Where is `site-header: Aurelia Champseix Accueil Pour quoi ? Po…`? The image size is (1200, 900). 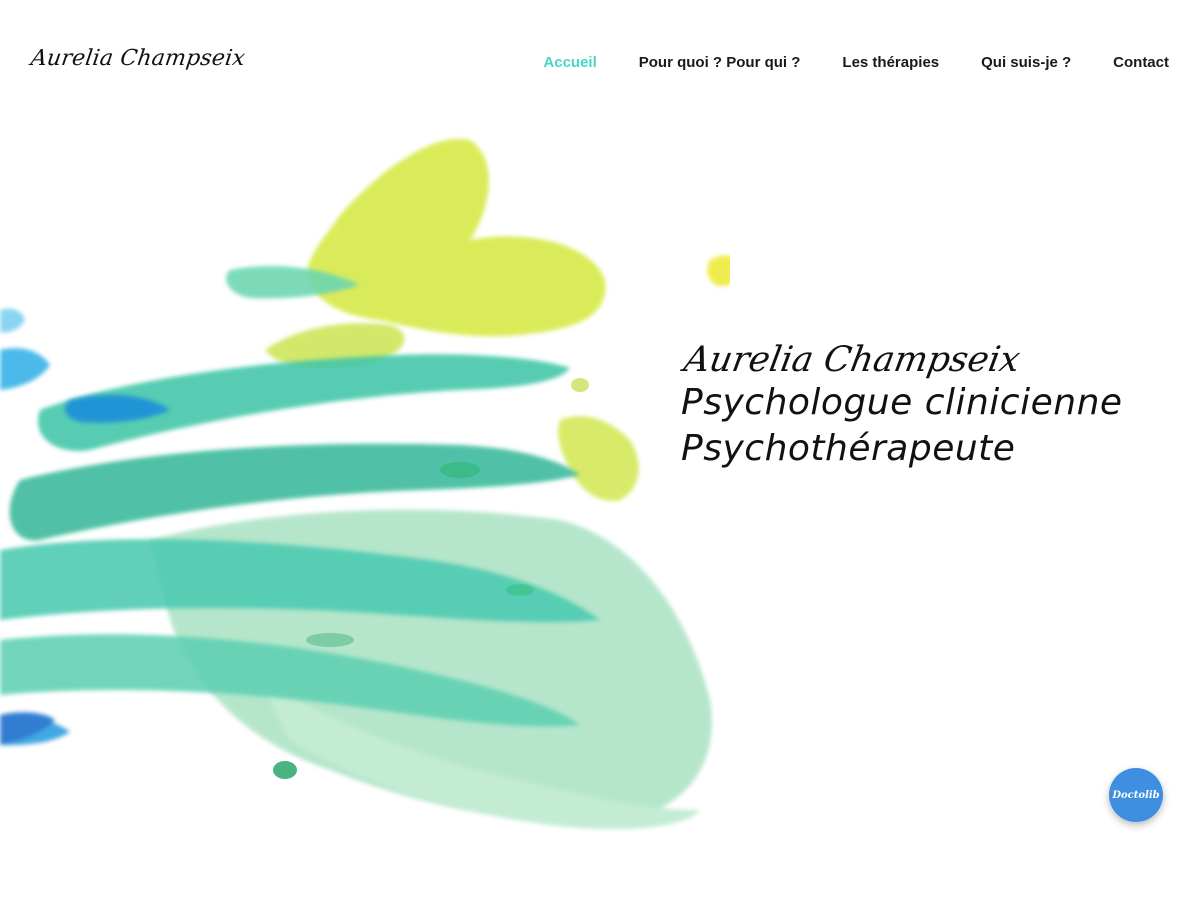 site-header: Aurelia Champseix Accueil Pour quoi ? Po… is located at coordinates (600, 63).